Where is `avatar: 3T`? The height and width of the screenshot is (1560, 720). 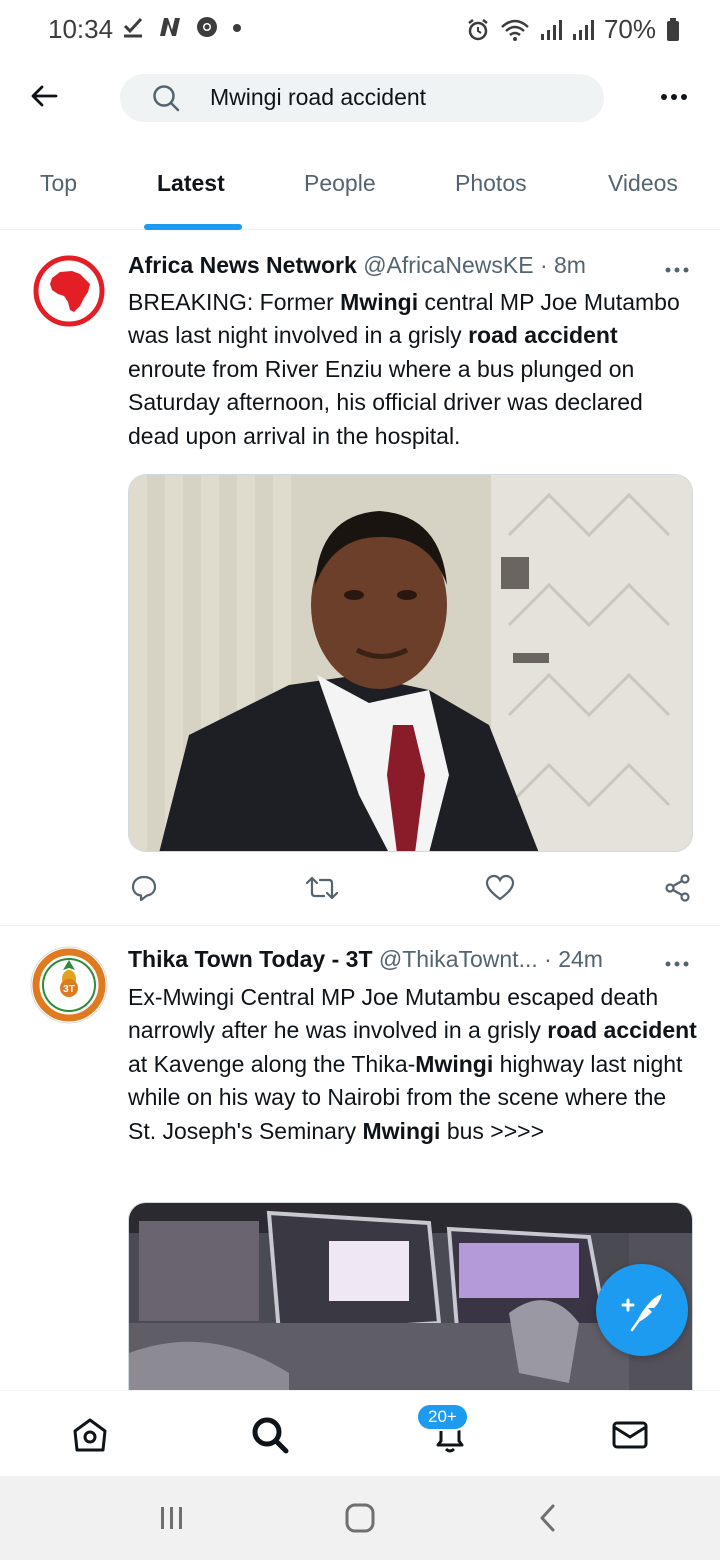
avatar: 3T is located at coordinates (69, 985).